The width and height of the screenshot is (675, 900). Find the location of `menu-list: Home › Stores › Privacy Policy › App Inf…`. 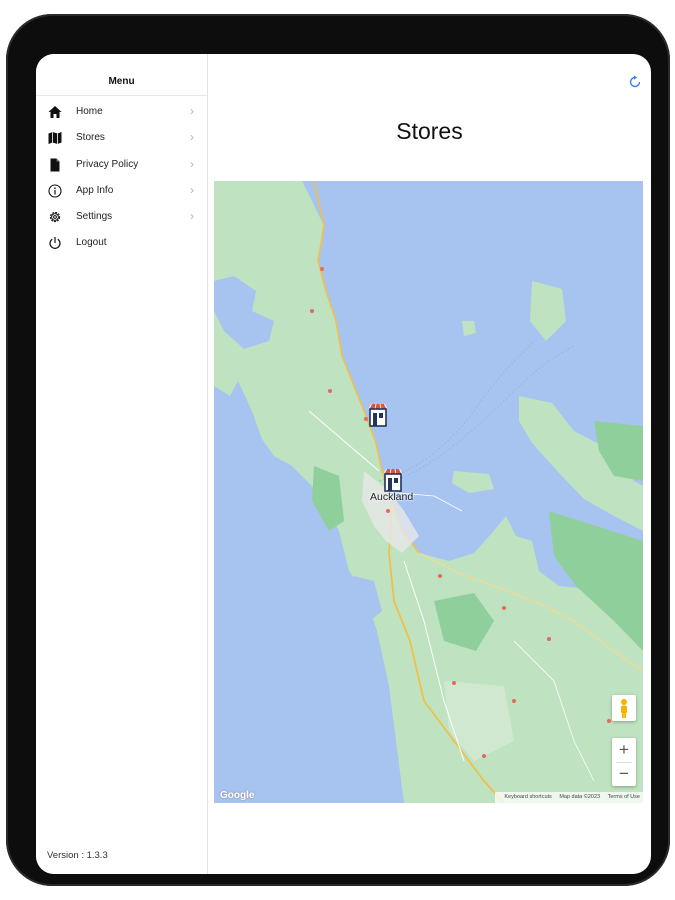

menu-list: Home › Stores › Privacy Policy › App Inf… is located at coordinates (121, 178).